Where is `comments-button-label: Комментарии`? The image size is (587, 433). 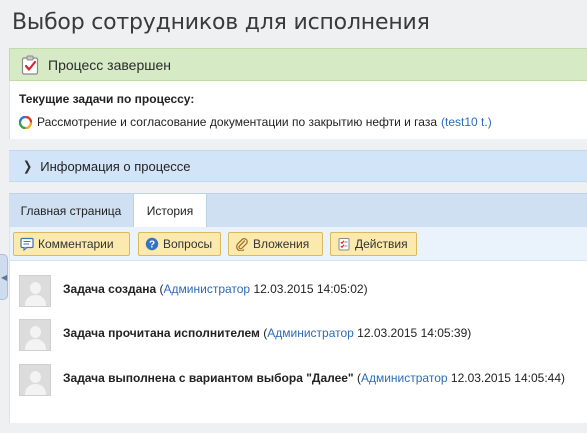 comments-button-label: Комментарии is located at coordinates (76, 244).